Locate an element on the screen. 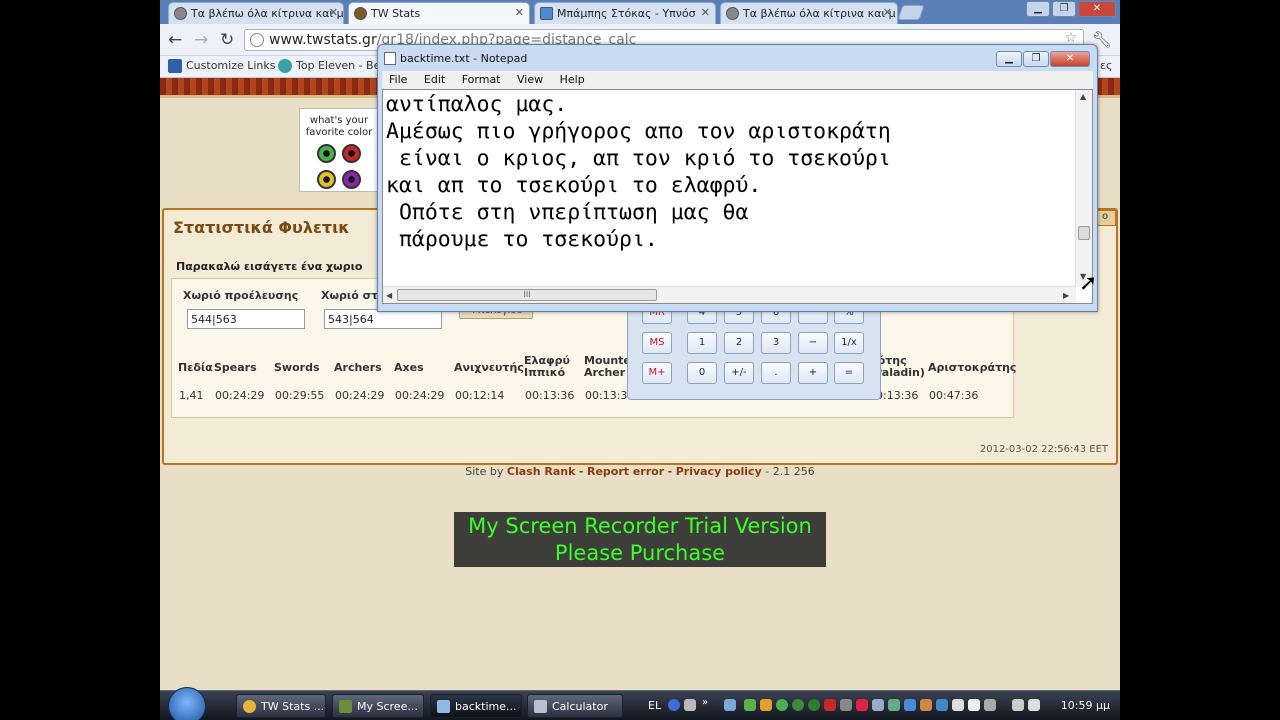  calc-key-1: 1 is located at coordinates (702, 343).